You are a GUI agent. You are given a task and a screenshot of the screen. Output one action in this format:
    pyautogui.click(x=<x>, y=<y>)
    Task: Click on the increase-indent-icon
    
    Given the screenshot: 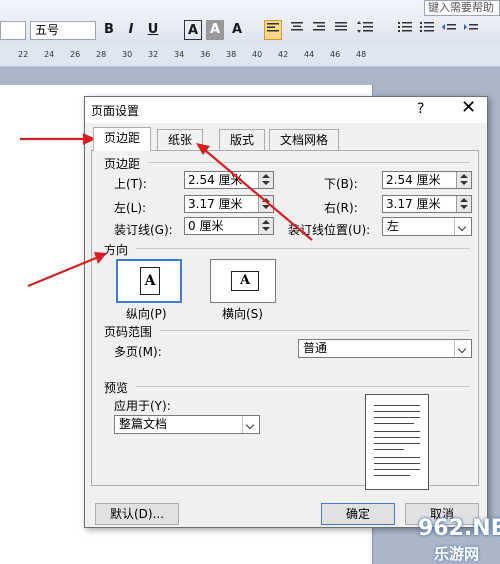 What is the action you would take?
    pyautogui.click(x=471, y=27)
    